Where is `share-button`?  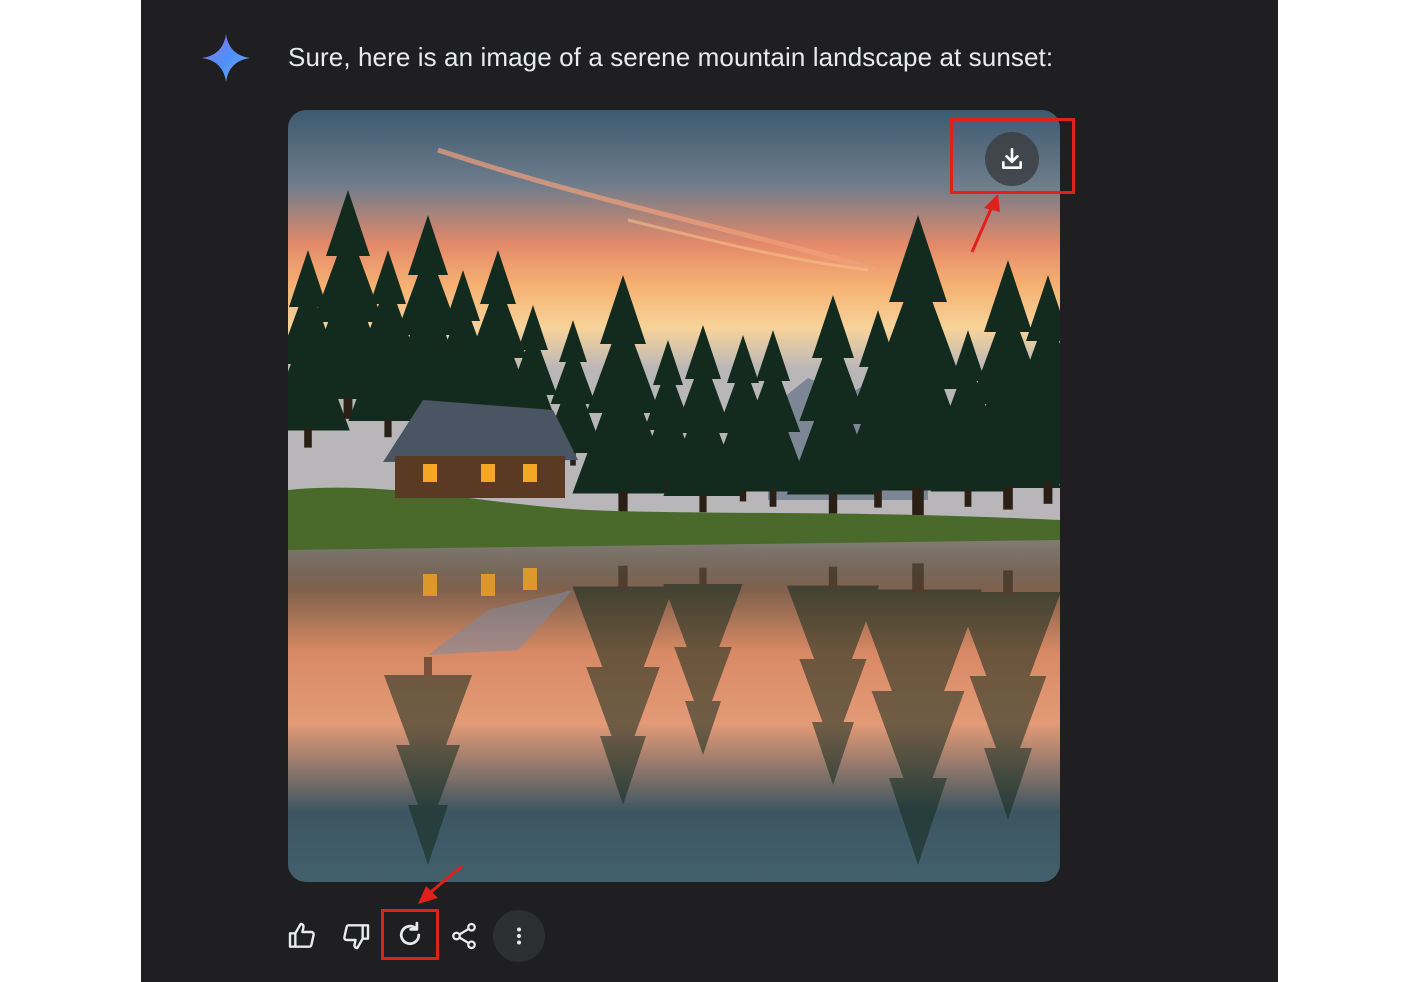
share-button is located at coordinates (464, 936).